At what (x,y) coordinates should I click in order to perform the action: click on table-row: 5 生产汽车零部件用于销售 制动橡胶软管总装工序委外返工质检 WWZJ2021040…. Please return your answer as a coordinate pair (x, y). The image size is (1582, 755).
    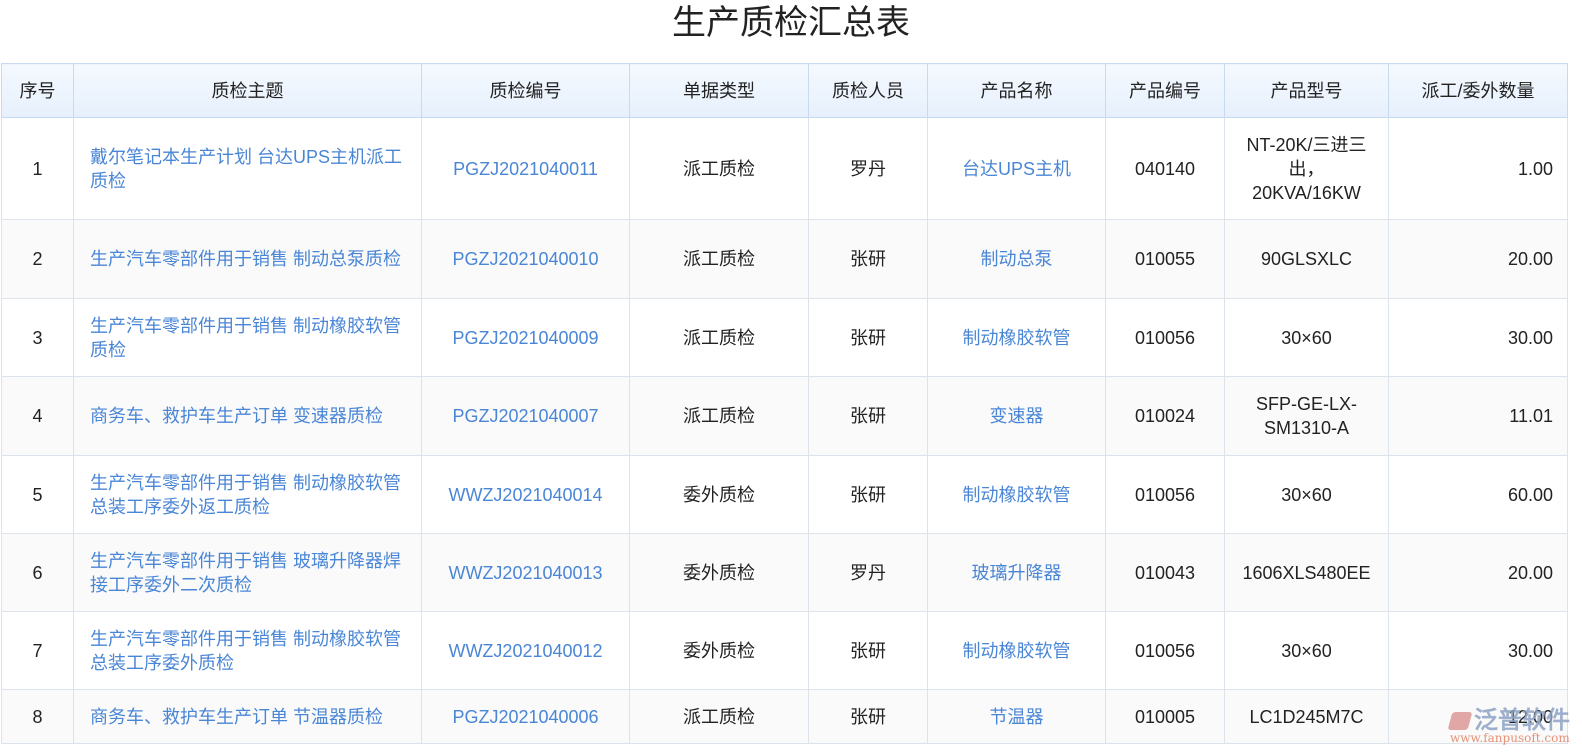
    Looking at the image, I should click on (784, 494).